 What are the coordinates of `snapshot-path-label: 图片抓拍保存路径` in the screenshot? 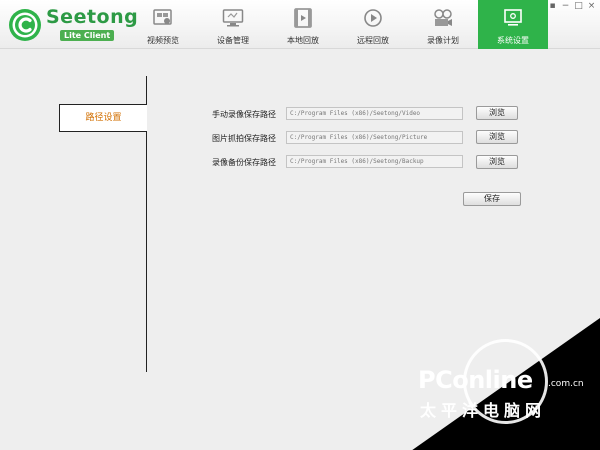 It's located at (244, 138).